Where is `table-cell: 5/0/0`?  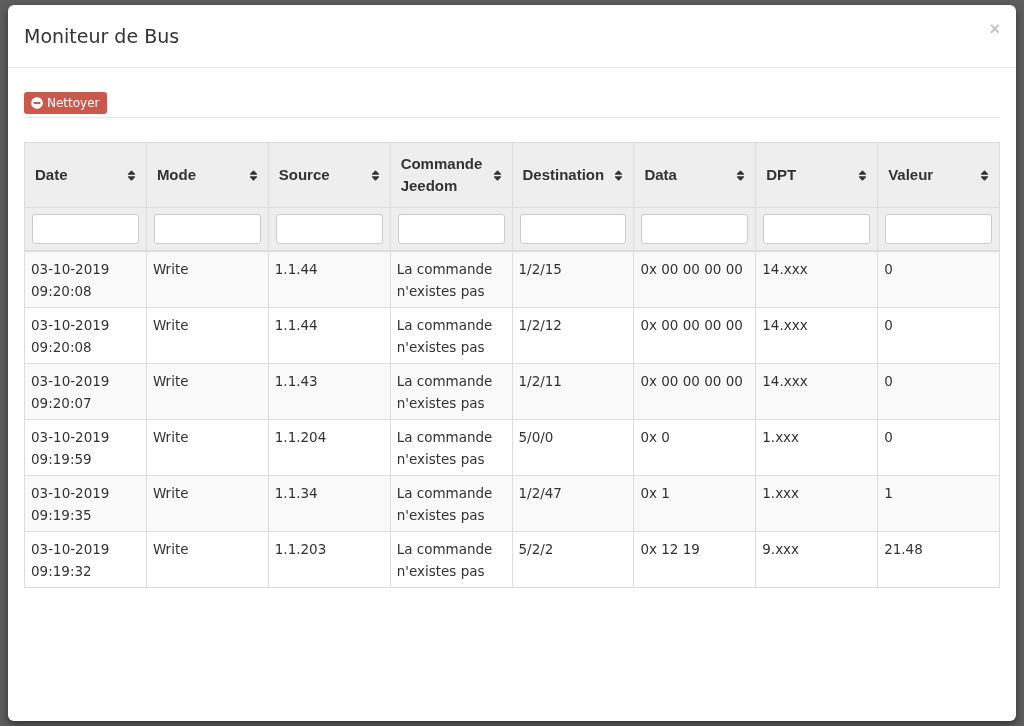 table-cell: 5/0/0 is located at coordinates (573, 447).